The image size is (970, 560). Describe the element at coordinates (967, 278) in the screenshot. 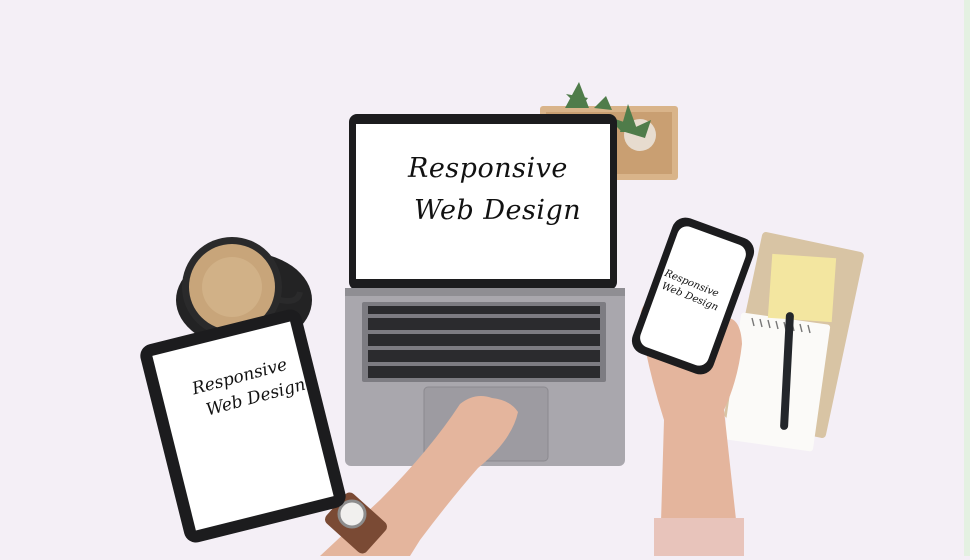

I see `photo-edge` at that location.